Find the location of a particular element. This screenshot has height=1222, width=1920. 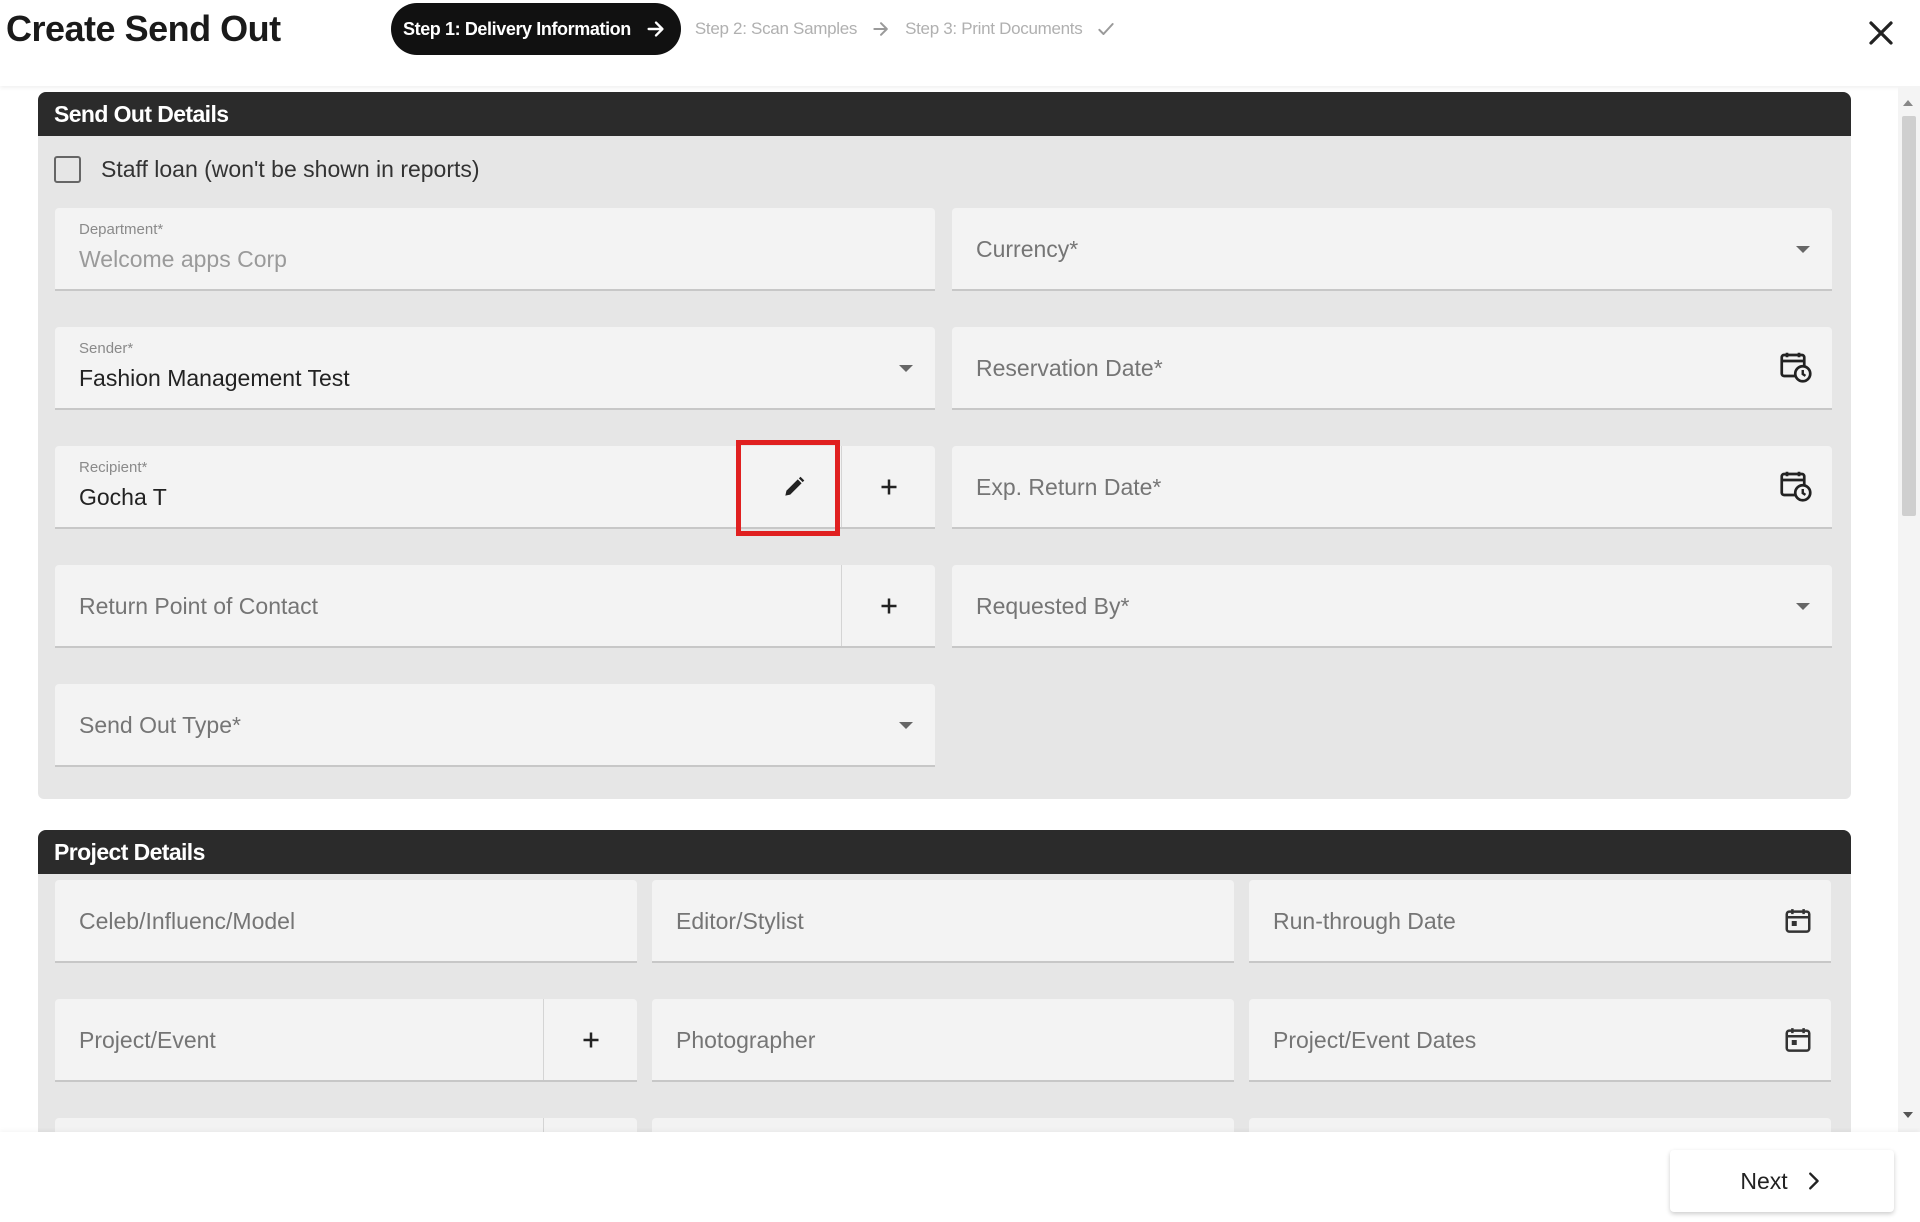

department-label: Department* is located at coordinates (121, 229).